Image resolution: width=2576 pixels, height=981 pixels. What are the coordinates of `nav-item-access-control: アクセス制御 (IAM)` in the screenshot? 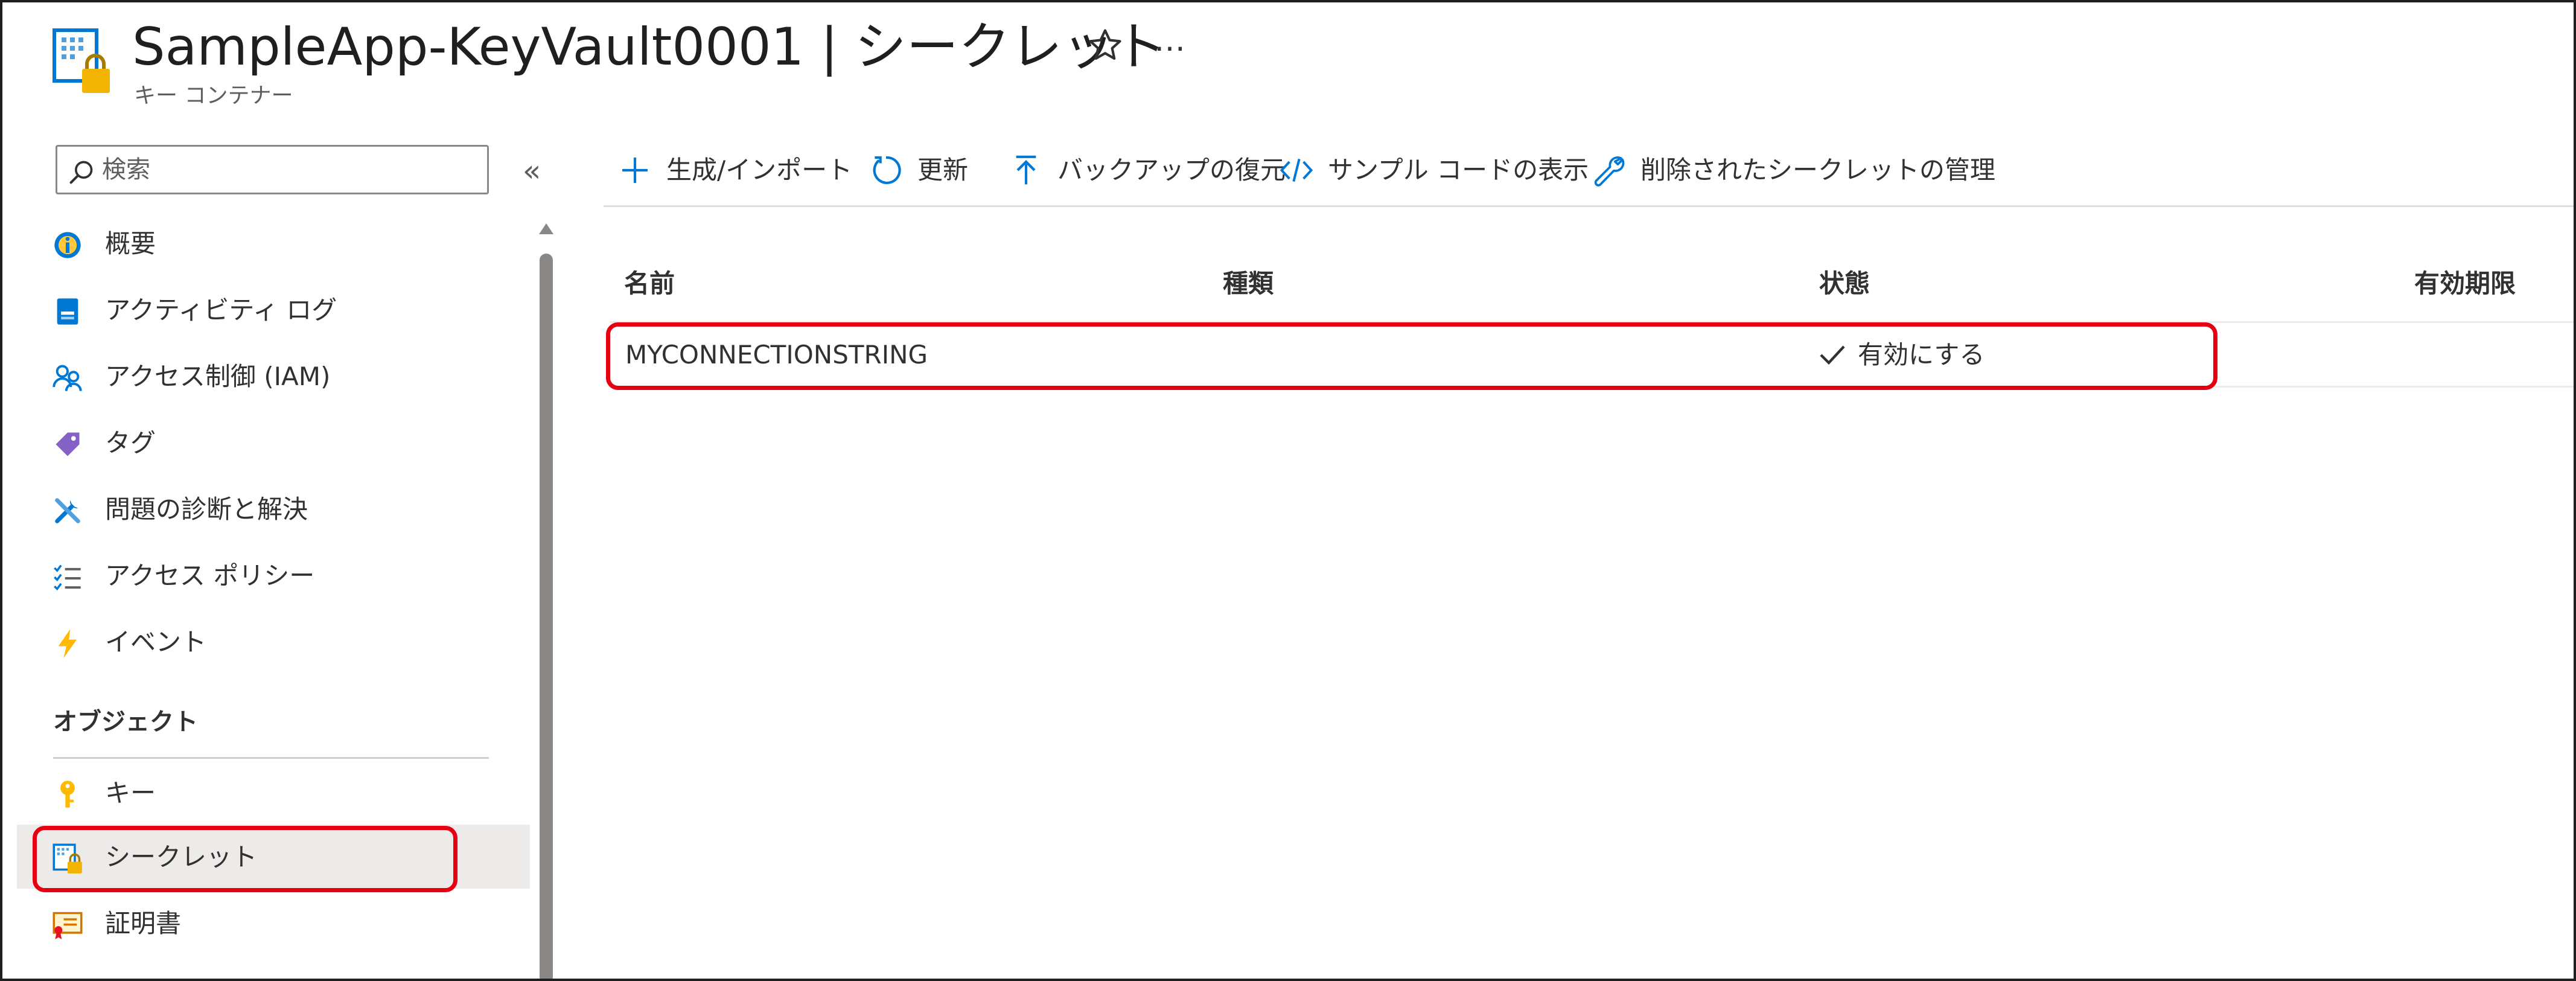 It's located at (273, 376).